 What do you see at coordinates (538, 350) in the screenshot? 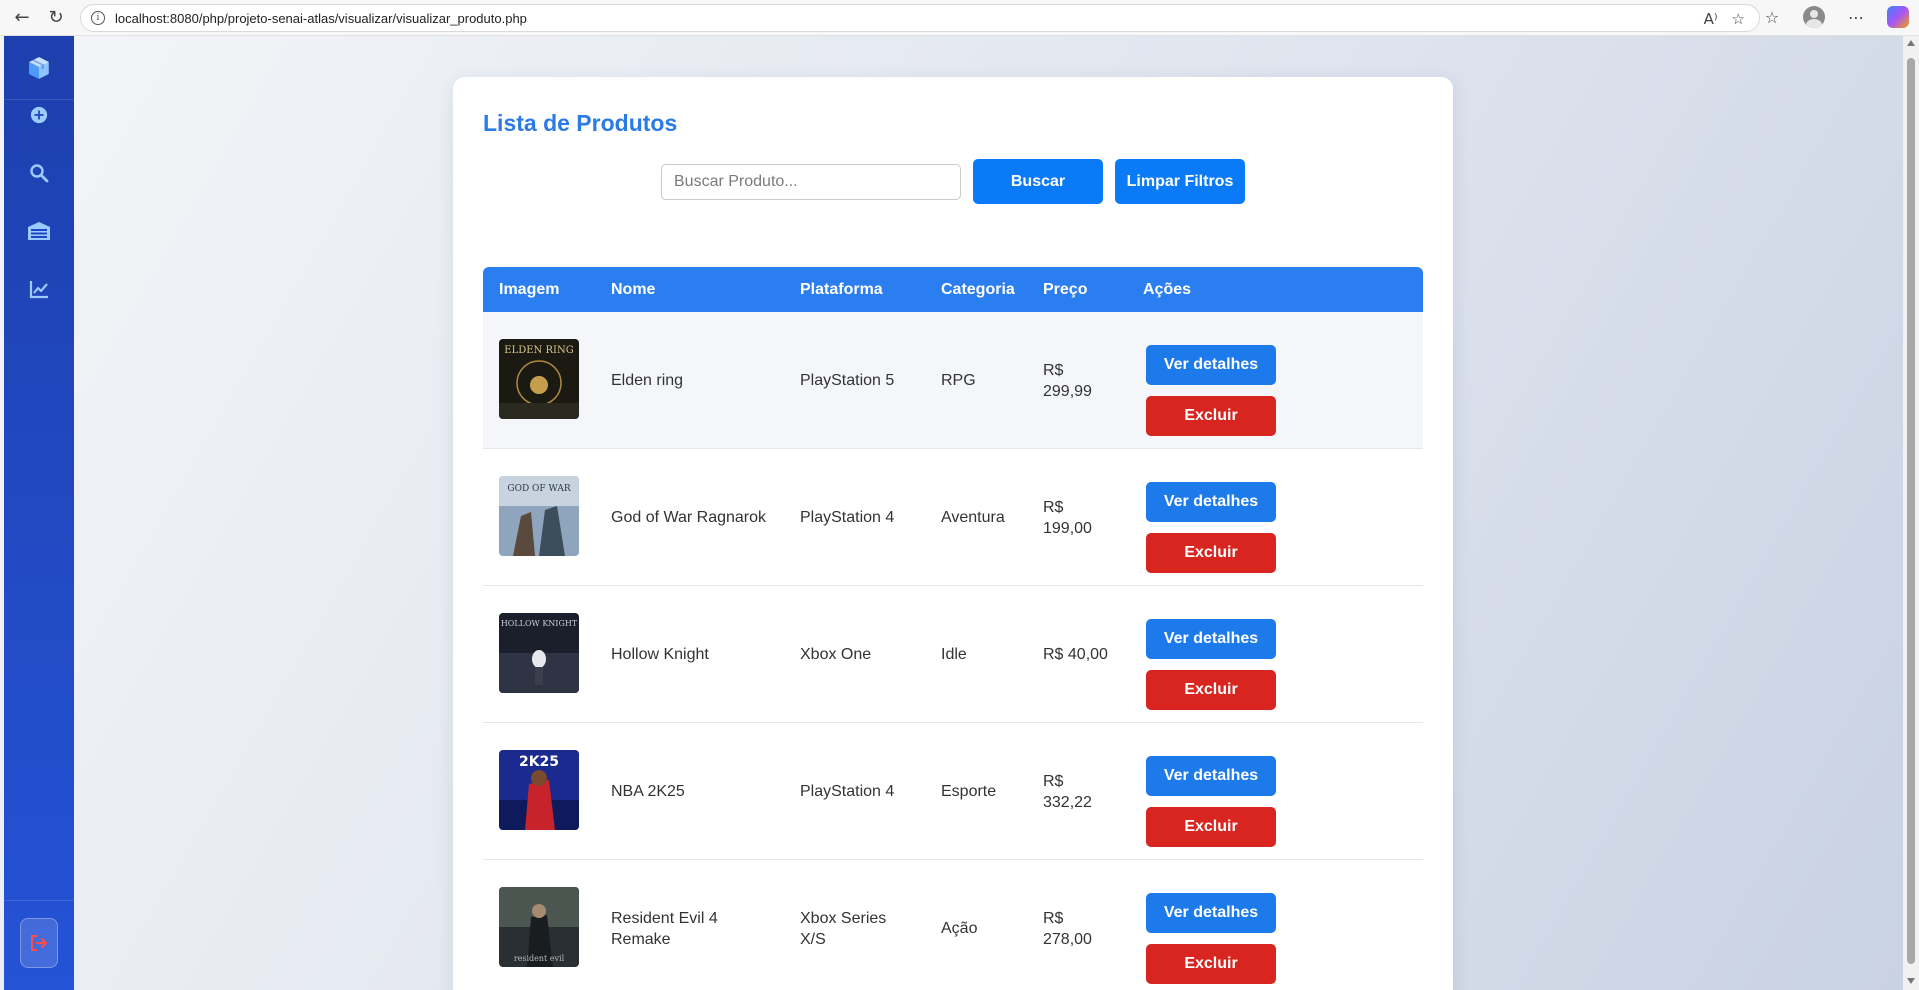
I see `svg-text: ELDEN RING` at bounding box center [538, 350].